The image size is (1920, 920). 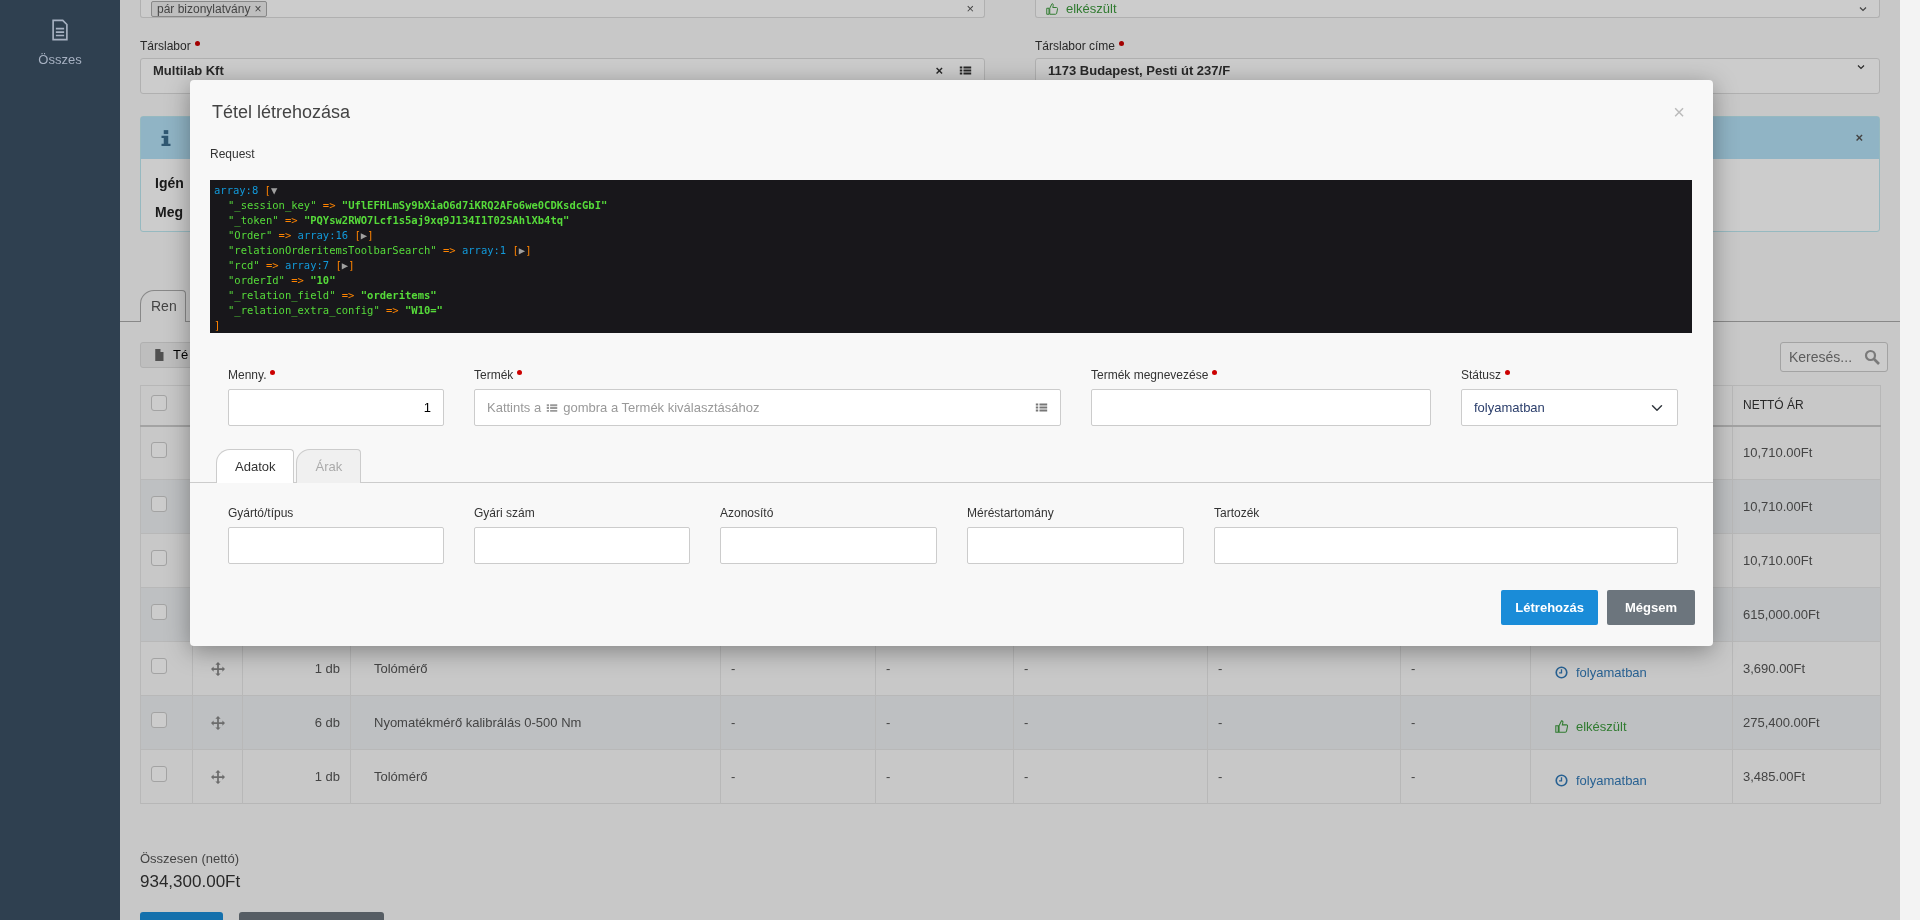 What do you see at coordinates (661, 407) in the screenshot?
I see `hint-text: gombra a Termék kiválasztásához` at bounding box center [661, 407].